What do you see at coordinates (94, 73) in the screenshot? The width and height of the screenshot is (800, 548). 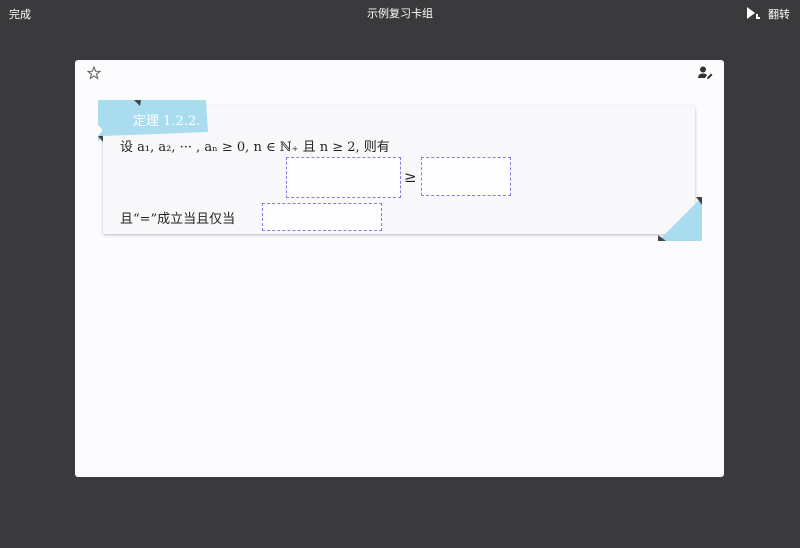 I see `star-icon` at bounding box center [94, 73].